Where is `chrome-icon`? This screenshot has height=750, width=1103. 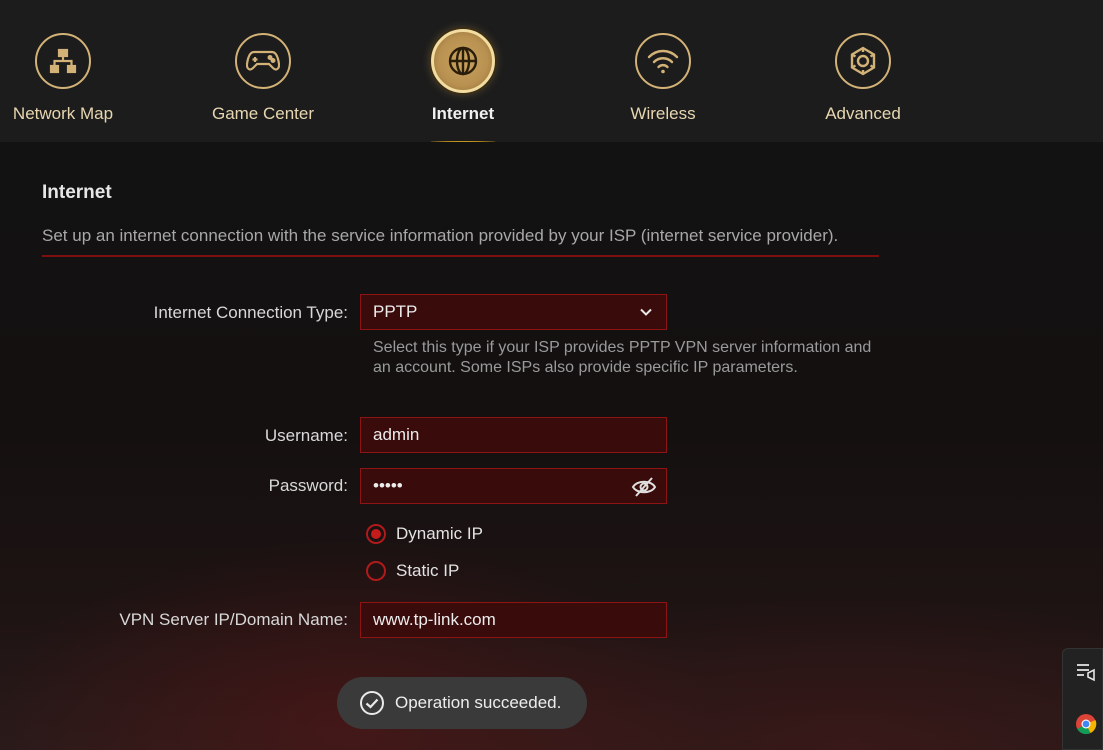 chrome-icon is located at coordinates (1086, 724).